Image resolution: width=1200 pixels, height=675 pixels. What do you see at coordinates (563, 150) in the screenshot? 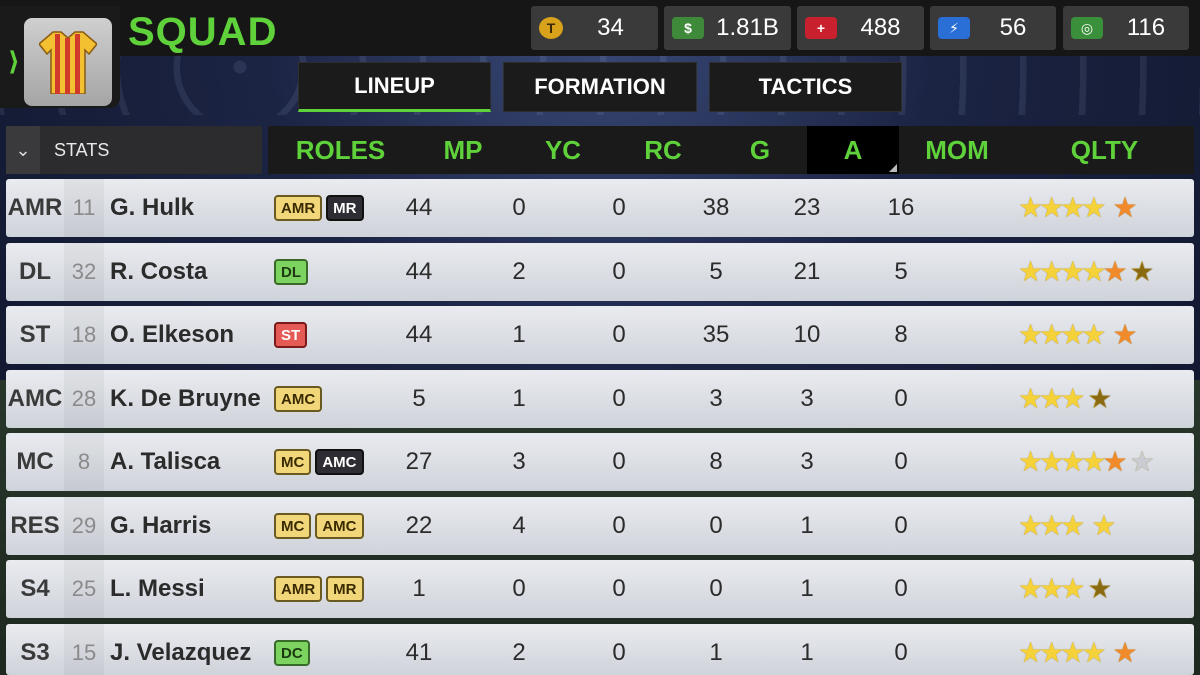
I see `column-yc: YC` at bounding box center [563, 150].